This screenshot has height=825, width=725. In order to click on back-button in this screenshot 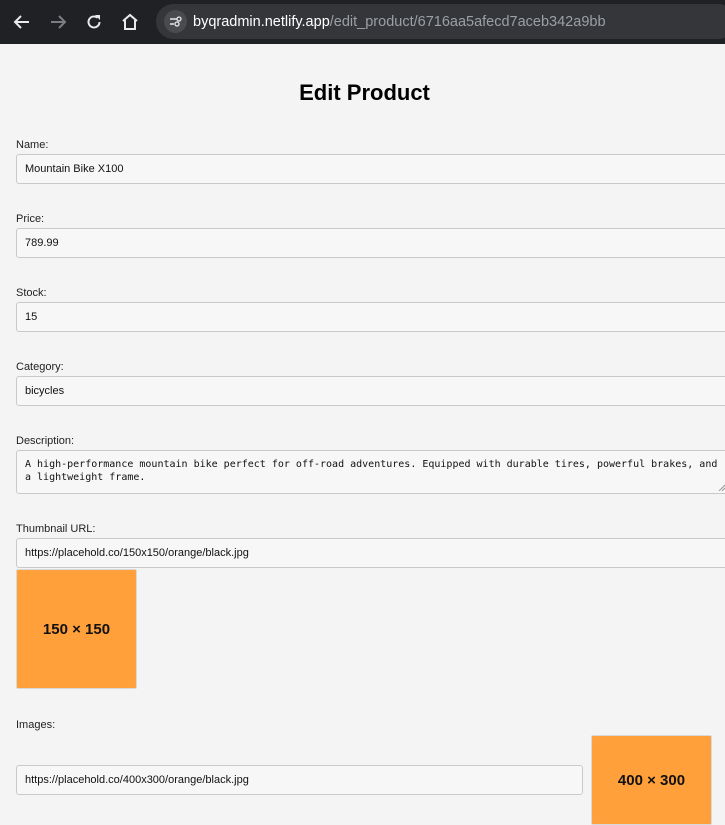, I will do `click(22, 22)`.